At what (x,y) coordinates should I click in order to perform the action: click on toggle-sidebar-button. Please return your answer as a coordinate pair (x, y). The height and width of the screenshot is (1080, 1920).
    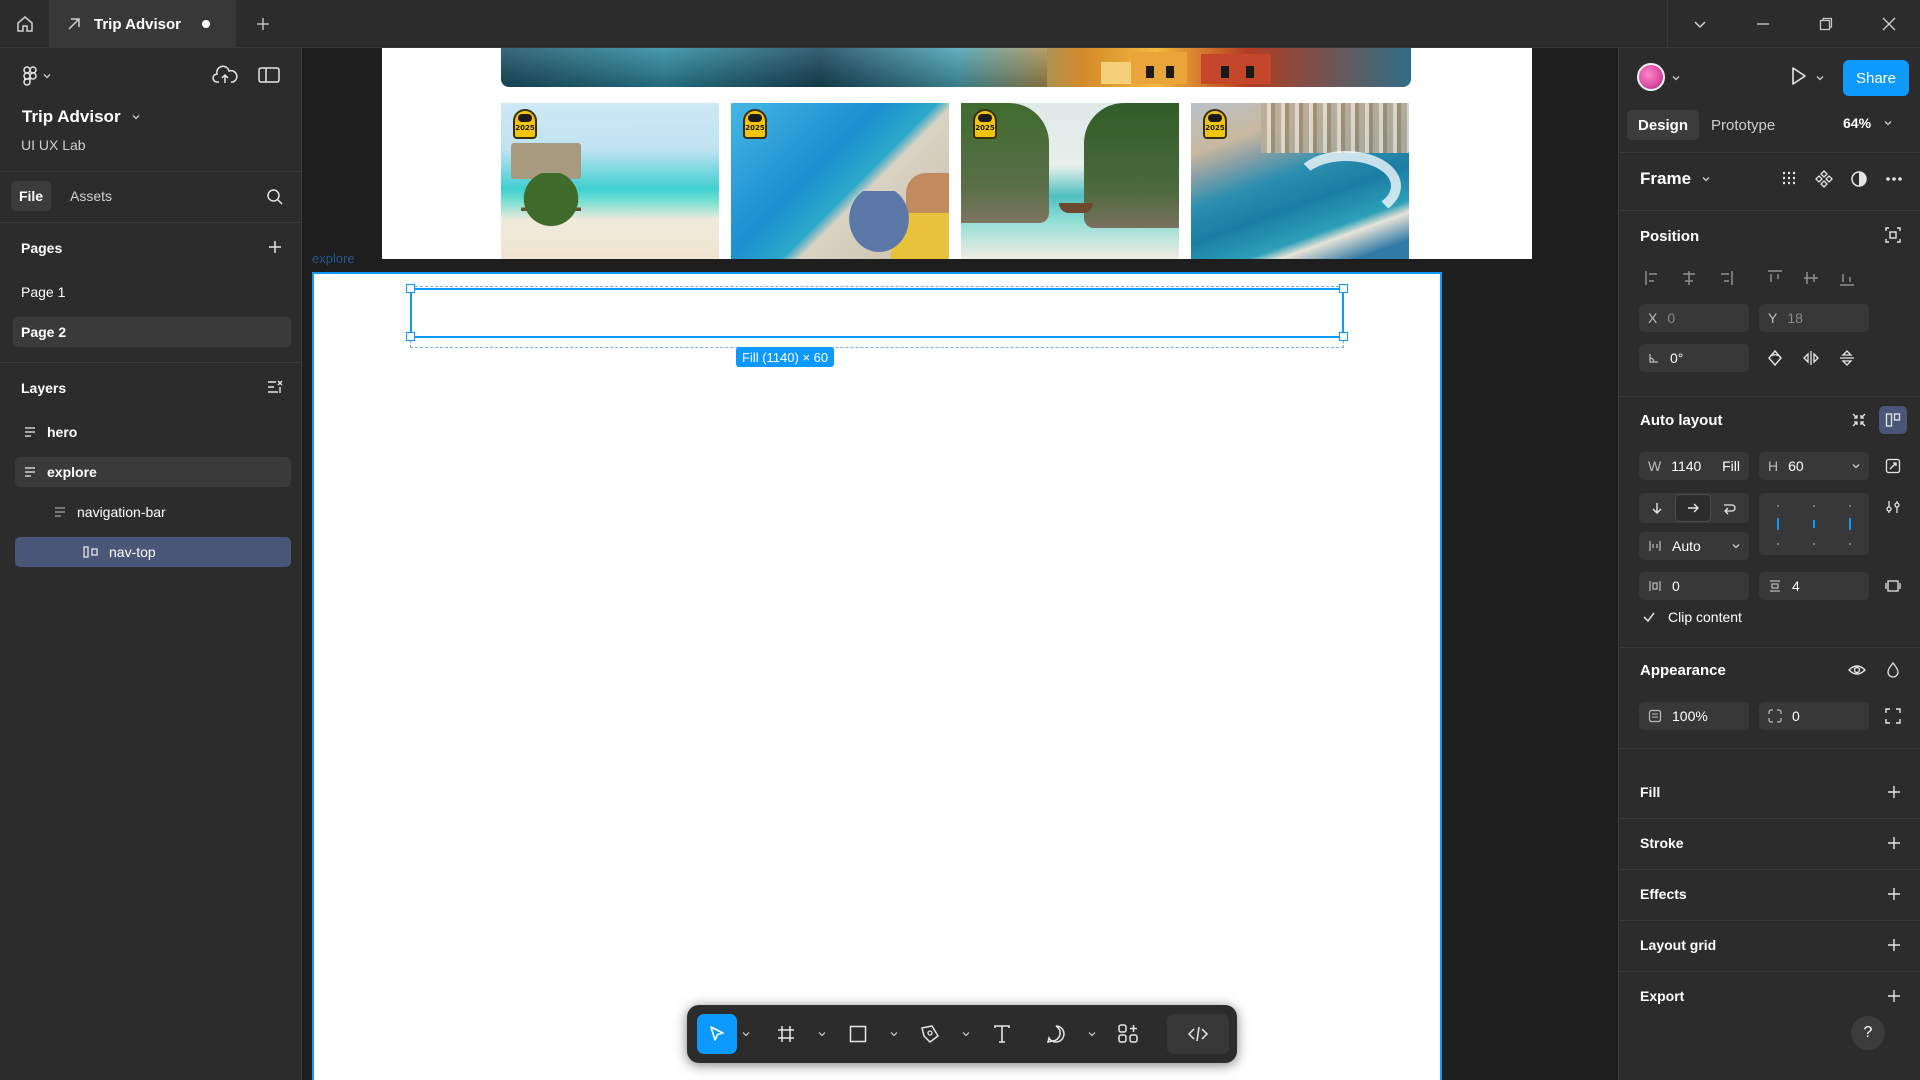
    Looking at the image, I should click on (269, 77).